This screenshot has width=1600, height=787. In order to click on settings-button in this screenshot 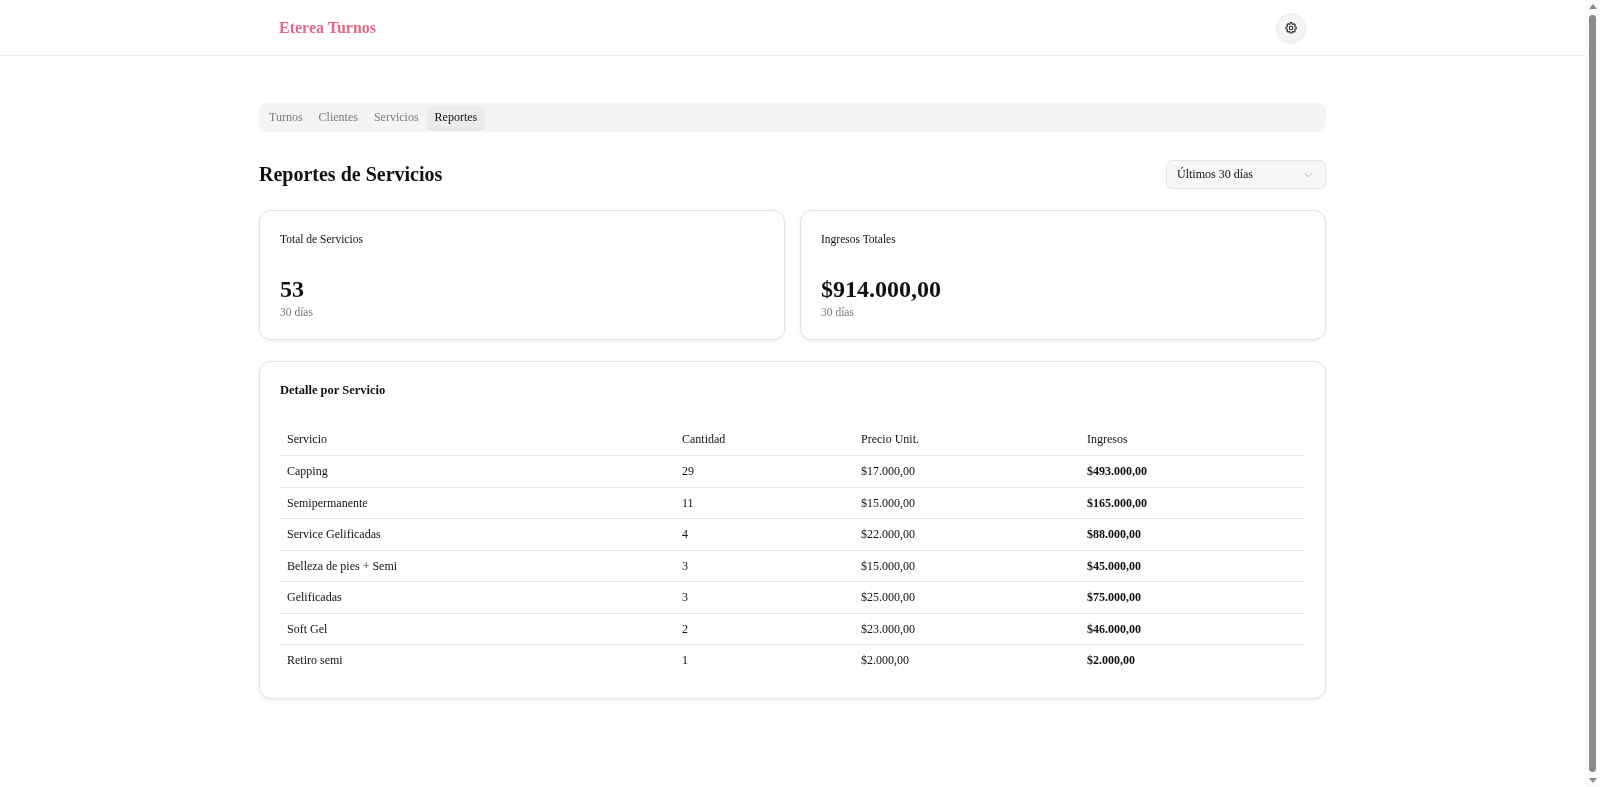, I will do `click(1291, 27)`.